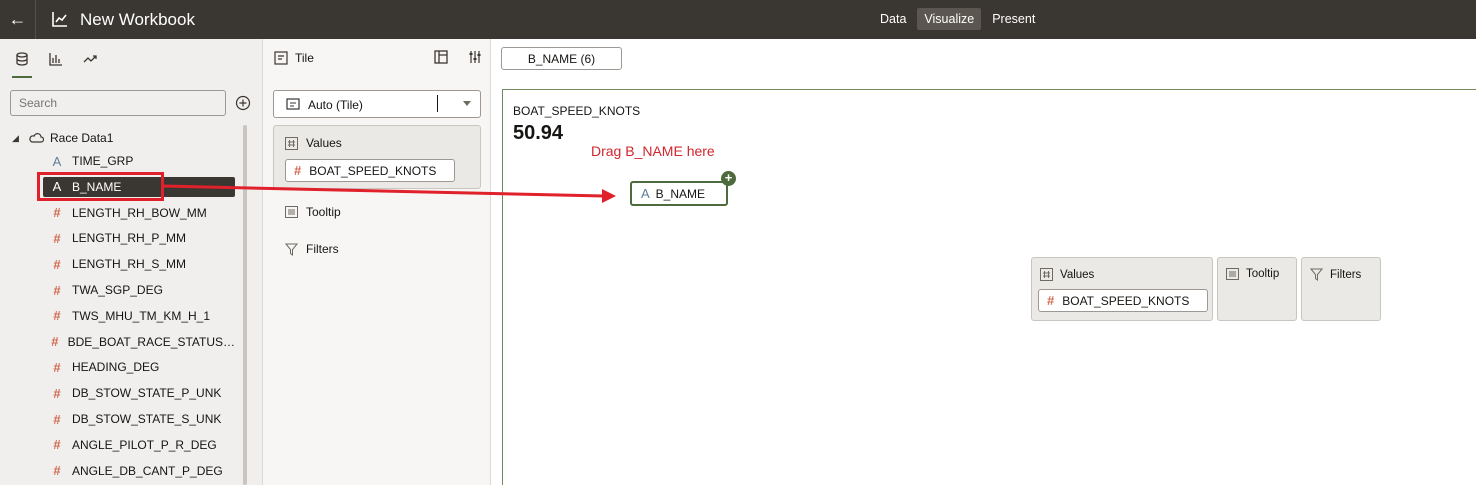 The height and width of the screenshot is (485, 1476). I want to click on field-item: # DB_STOW_STATE_S_UNK, so click(139, 419).